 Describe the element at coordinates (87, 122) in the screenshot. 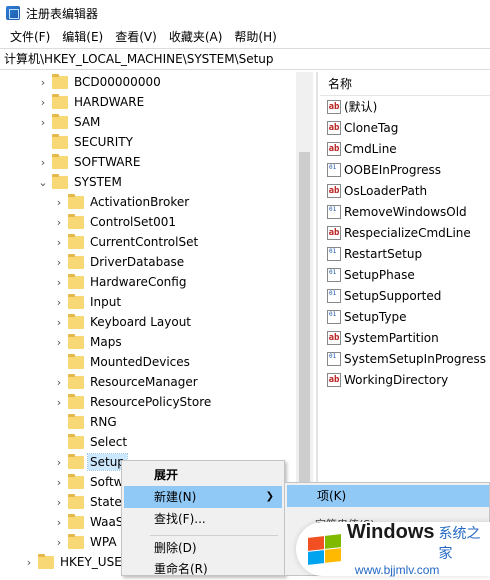

I see `tree-node-label: SAM` at that location.